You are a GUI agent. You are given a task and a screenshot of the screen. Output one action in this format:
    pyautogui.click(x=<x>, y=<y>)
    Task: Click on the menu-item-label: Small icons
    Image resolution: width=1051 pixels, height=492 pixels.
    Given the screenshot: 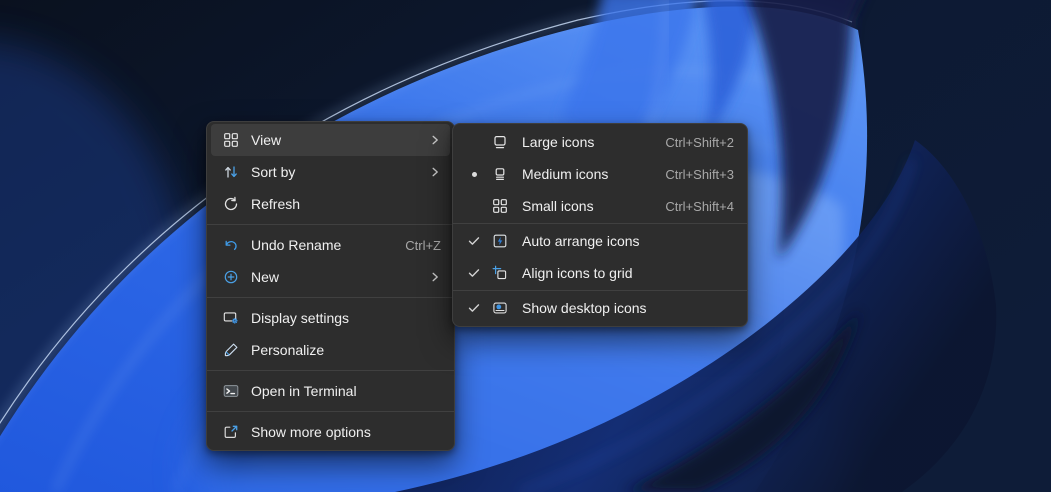 What is the action you would take?
    pyautogui.click(x=558, y=206)
    